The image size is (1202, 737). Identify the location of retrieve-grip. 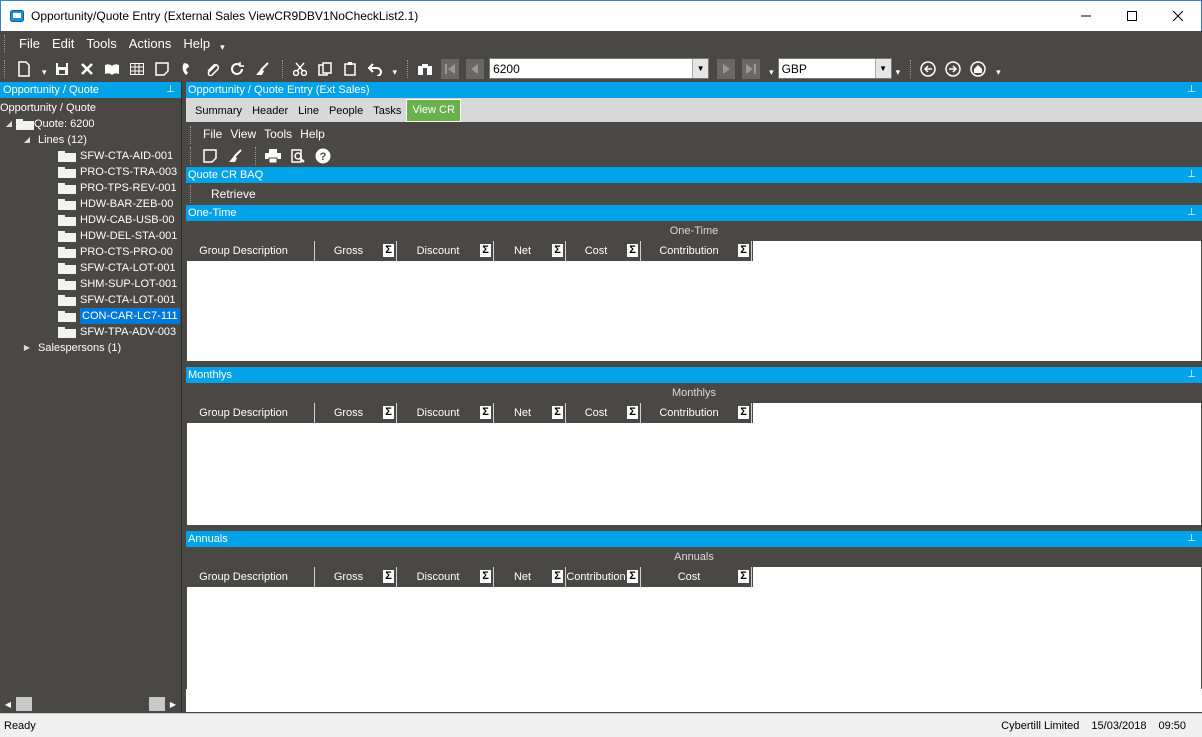
(191, 194).